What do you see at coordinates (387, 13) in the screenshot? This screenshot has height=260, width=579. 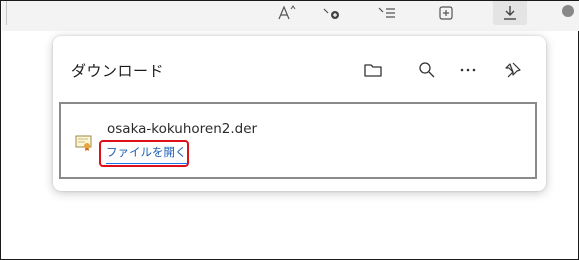 I see `favorites-icon` at bounding box center [387, 13].